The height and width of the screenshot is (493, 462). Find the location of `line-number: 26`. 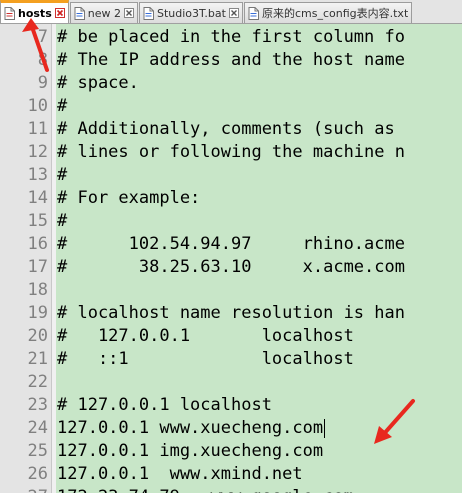

line-number: 26 is located at coordinates (37, 474).